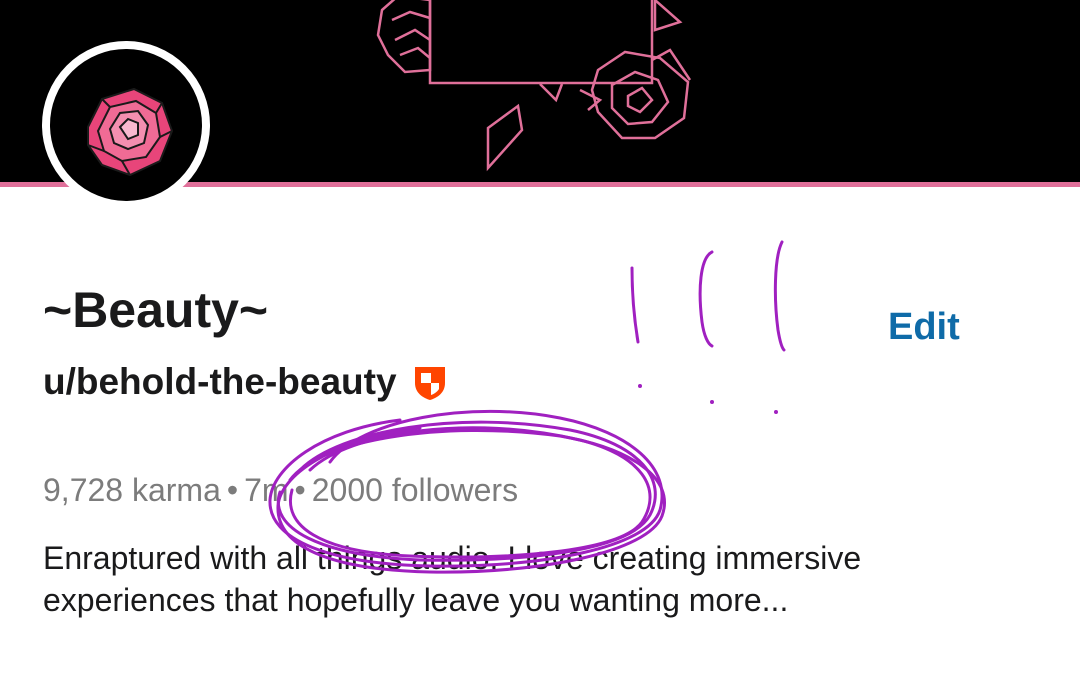 This screenshot has height=682, width=1080. What do you see at coordinates (130, 132) in the screenshot?
I see `rose-icon` at bounding box center [130, 132].